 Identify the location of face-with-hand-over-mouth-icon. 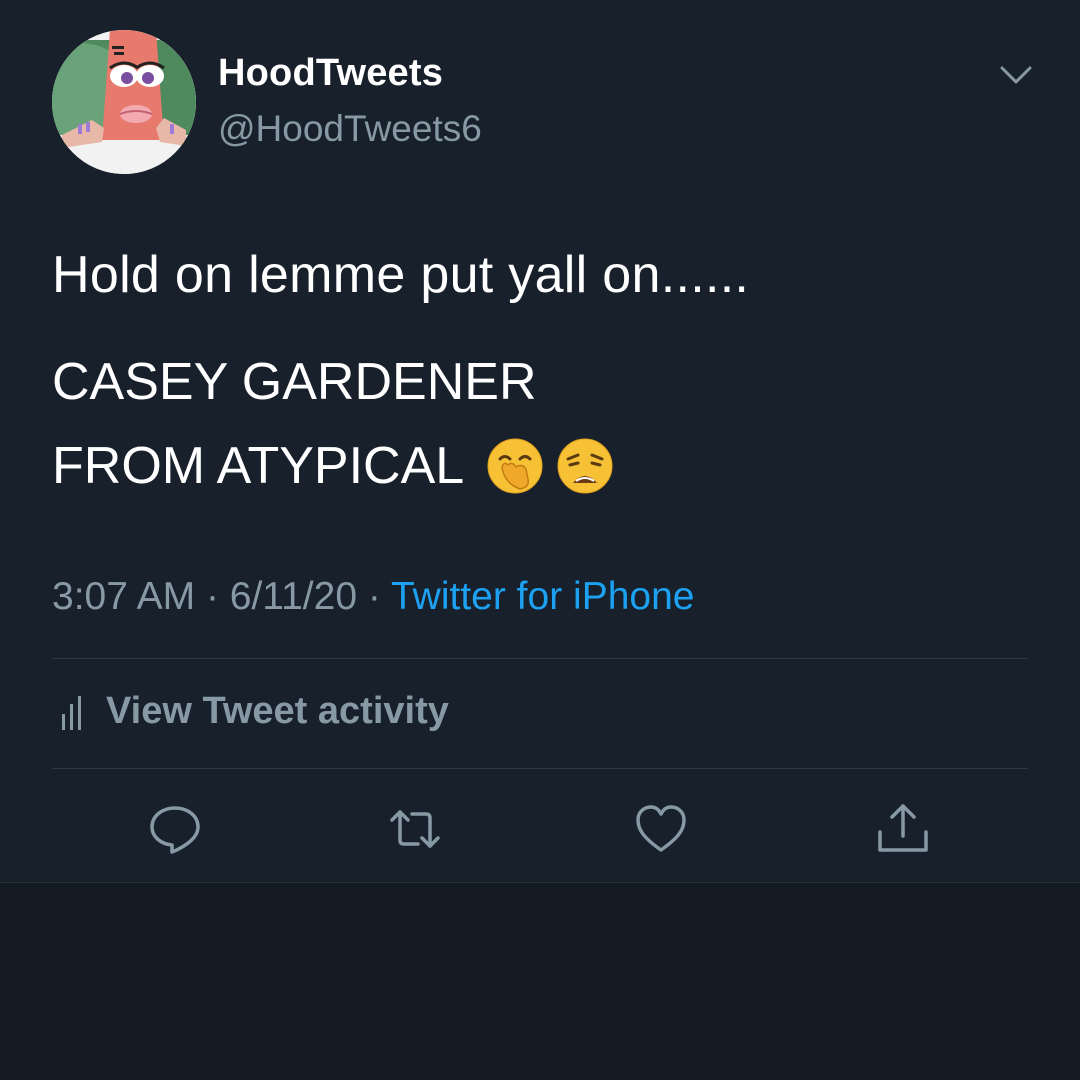
(515, 466).